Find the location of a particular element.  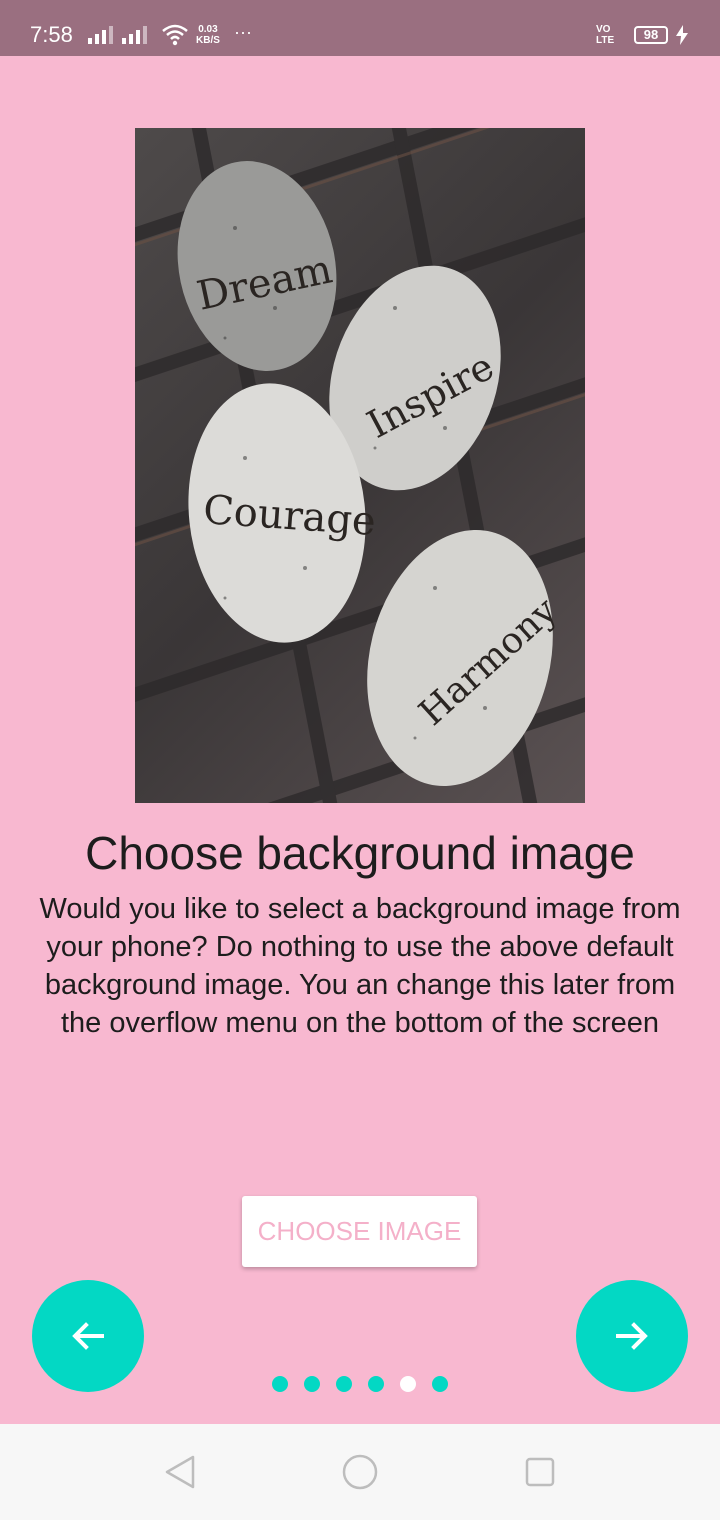

home-circle-icon is located at coordinates (360, 1472).